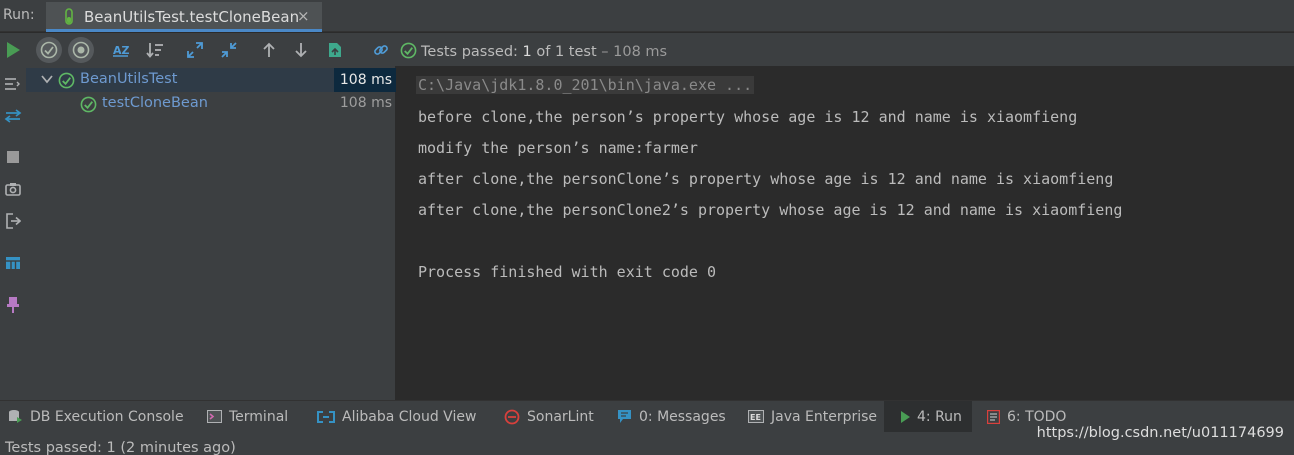  I want to click on tool-tab-alibaba-cloud: Alibaba Cloud View, so click(396, 416).